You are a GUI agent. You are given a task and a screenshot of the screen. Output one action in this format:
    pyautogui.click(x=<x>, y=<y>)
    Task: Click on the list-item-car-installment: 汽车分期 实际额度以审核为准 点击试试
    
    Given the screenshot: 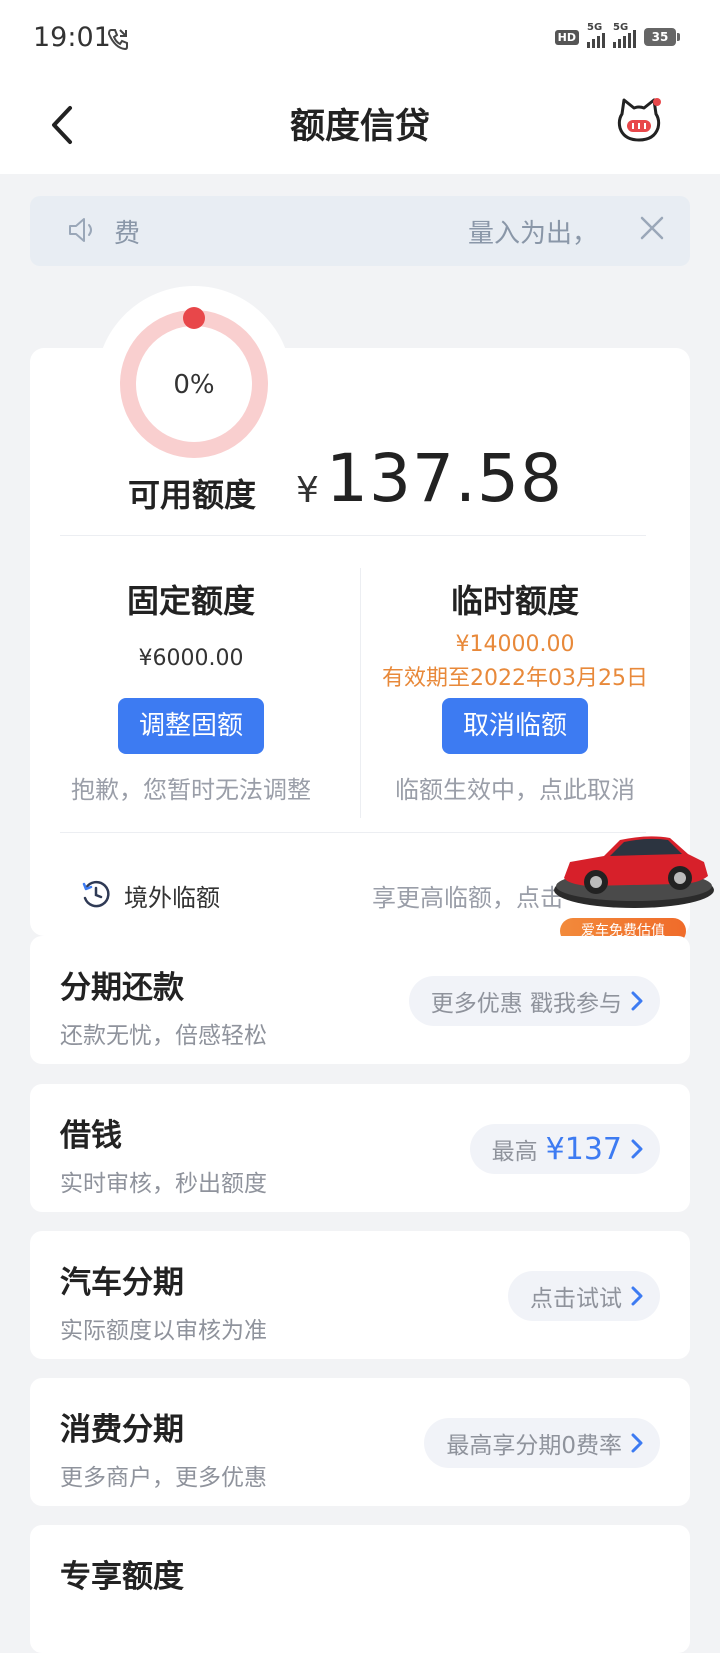 What is the action you would take?
    pyautogui.click(x=360, y=1295)
    